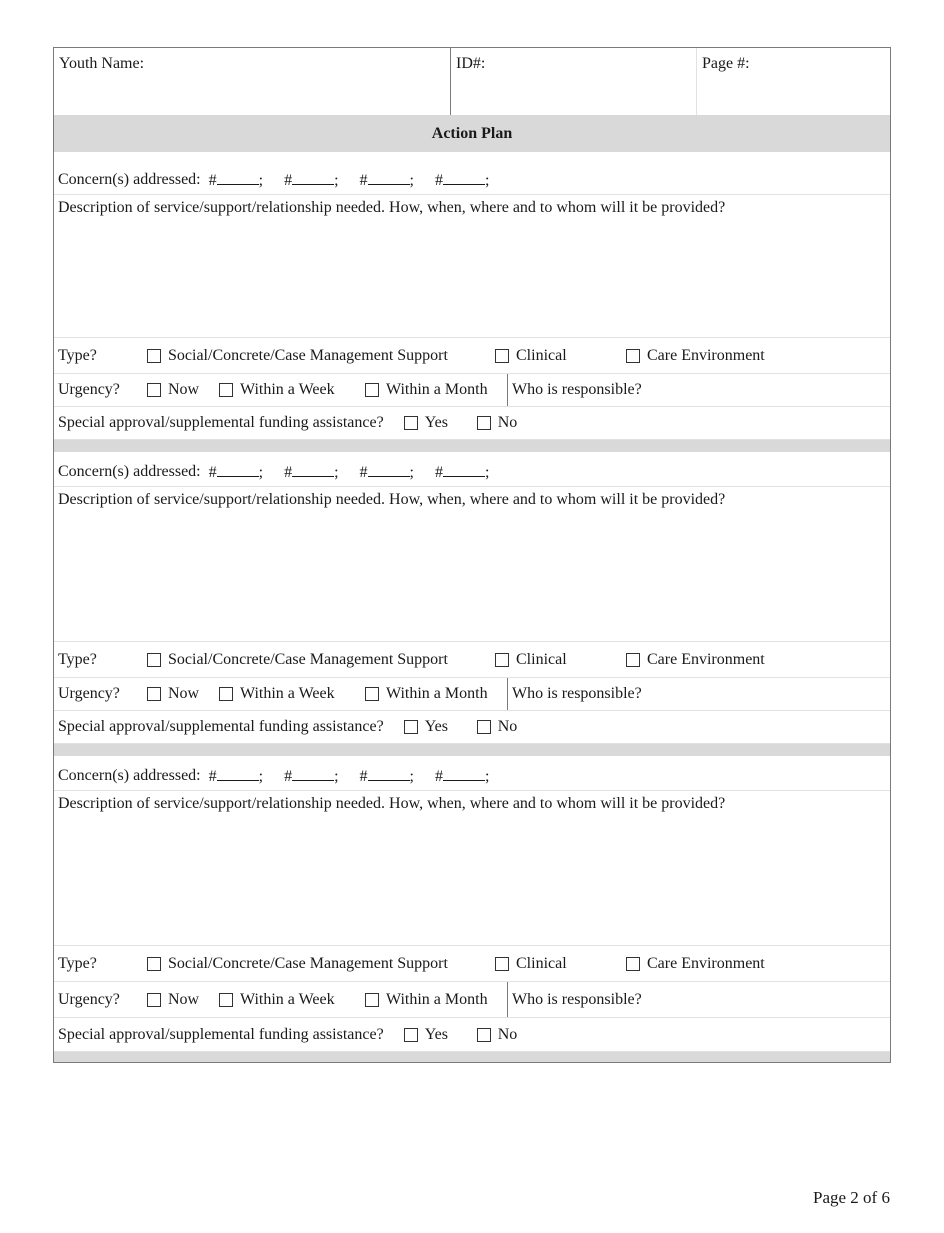 This screenshot has width=944, height=1233. What do you see at coordinates (252, 81) in the screenshot?
I see `youth-name-field: Youth Name:` at bounding box center [252, 81].